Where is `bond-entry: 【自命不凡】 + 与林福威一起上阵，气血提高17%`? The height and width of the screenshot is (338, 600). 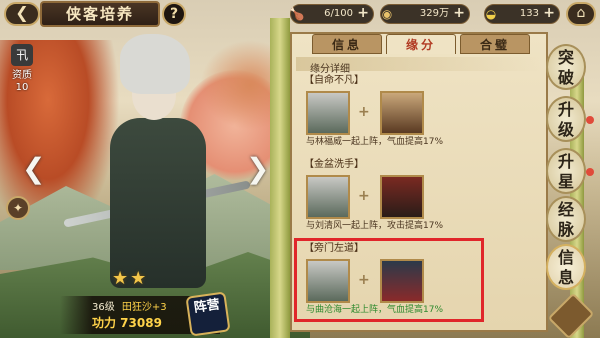 bond-entry: 【自命不凡】 + 与林福威一起上阵，气血提高17% is located at coordinates (419, 110).